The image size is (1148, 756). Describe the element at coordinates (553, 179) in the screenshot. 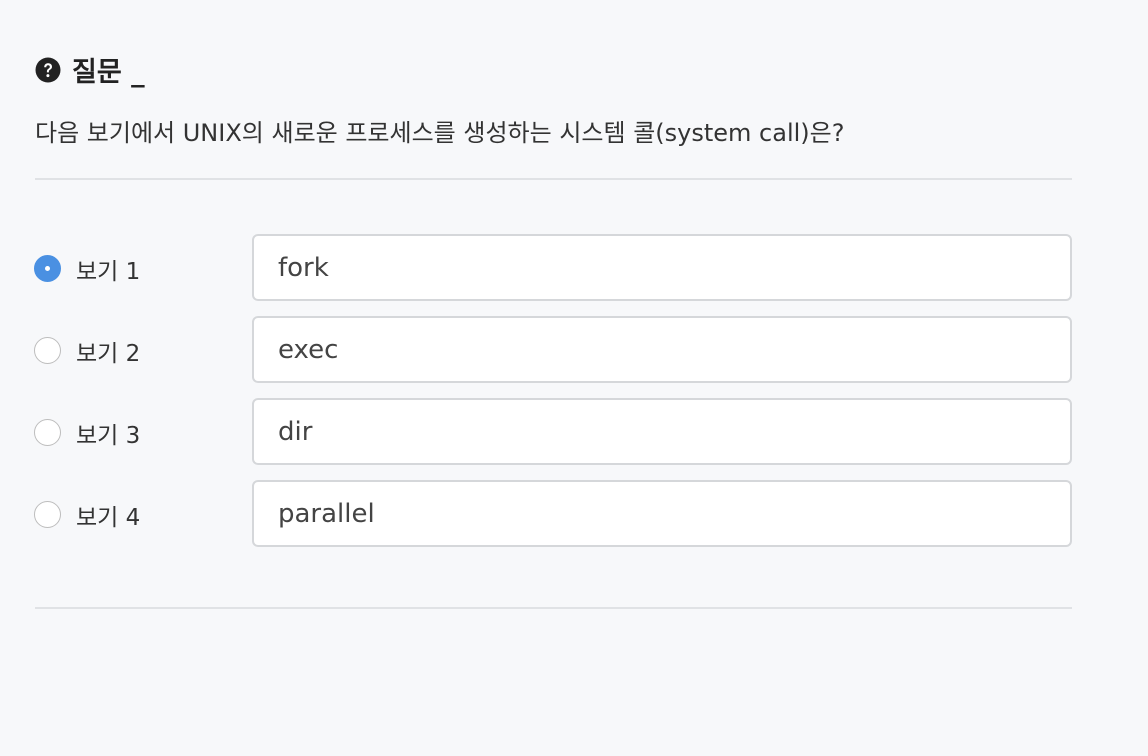

I see `top-divider` at that location.